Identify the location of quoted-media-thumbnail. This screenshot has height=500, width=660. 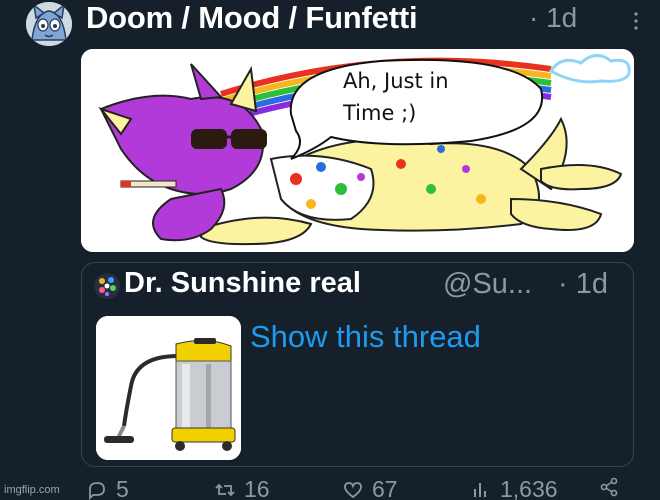
(168, 388).